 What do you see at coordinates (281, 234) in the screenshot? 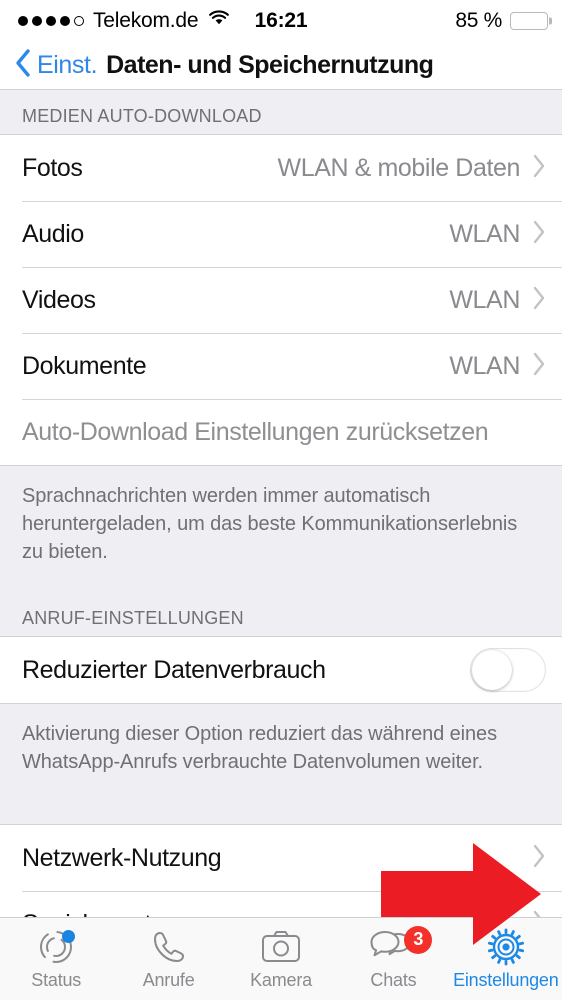
I see `row-audio: Audio WLAN` at bounding box center [281, 234].